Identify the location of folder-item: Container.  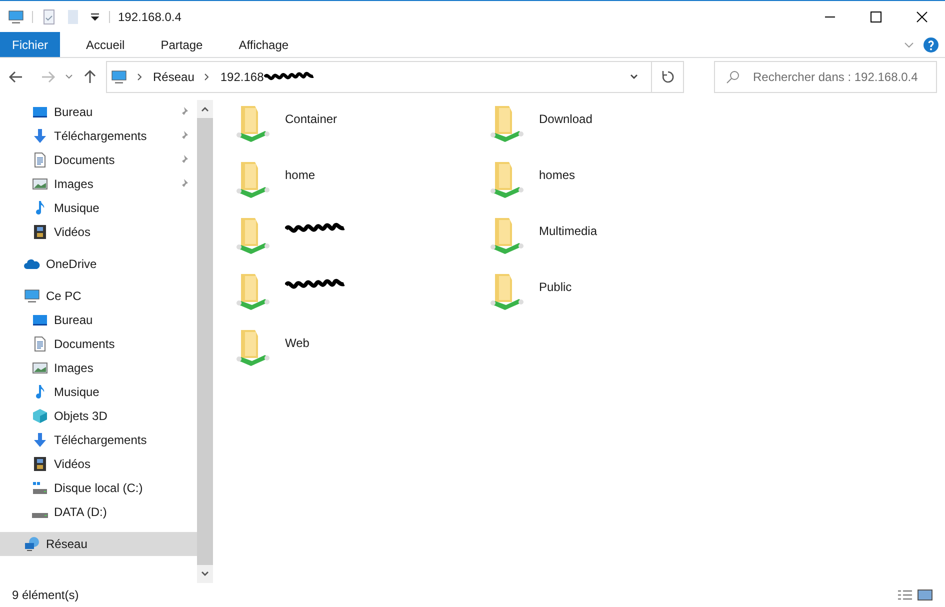
(362, 132).